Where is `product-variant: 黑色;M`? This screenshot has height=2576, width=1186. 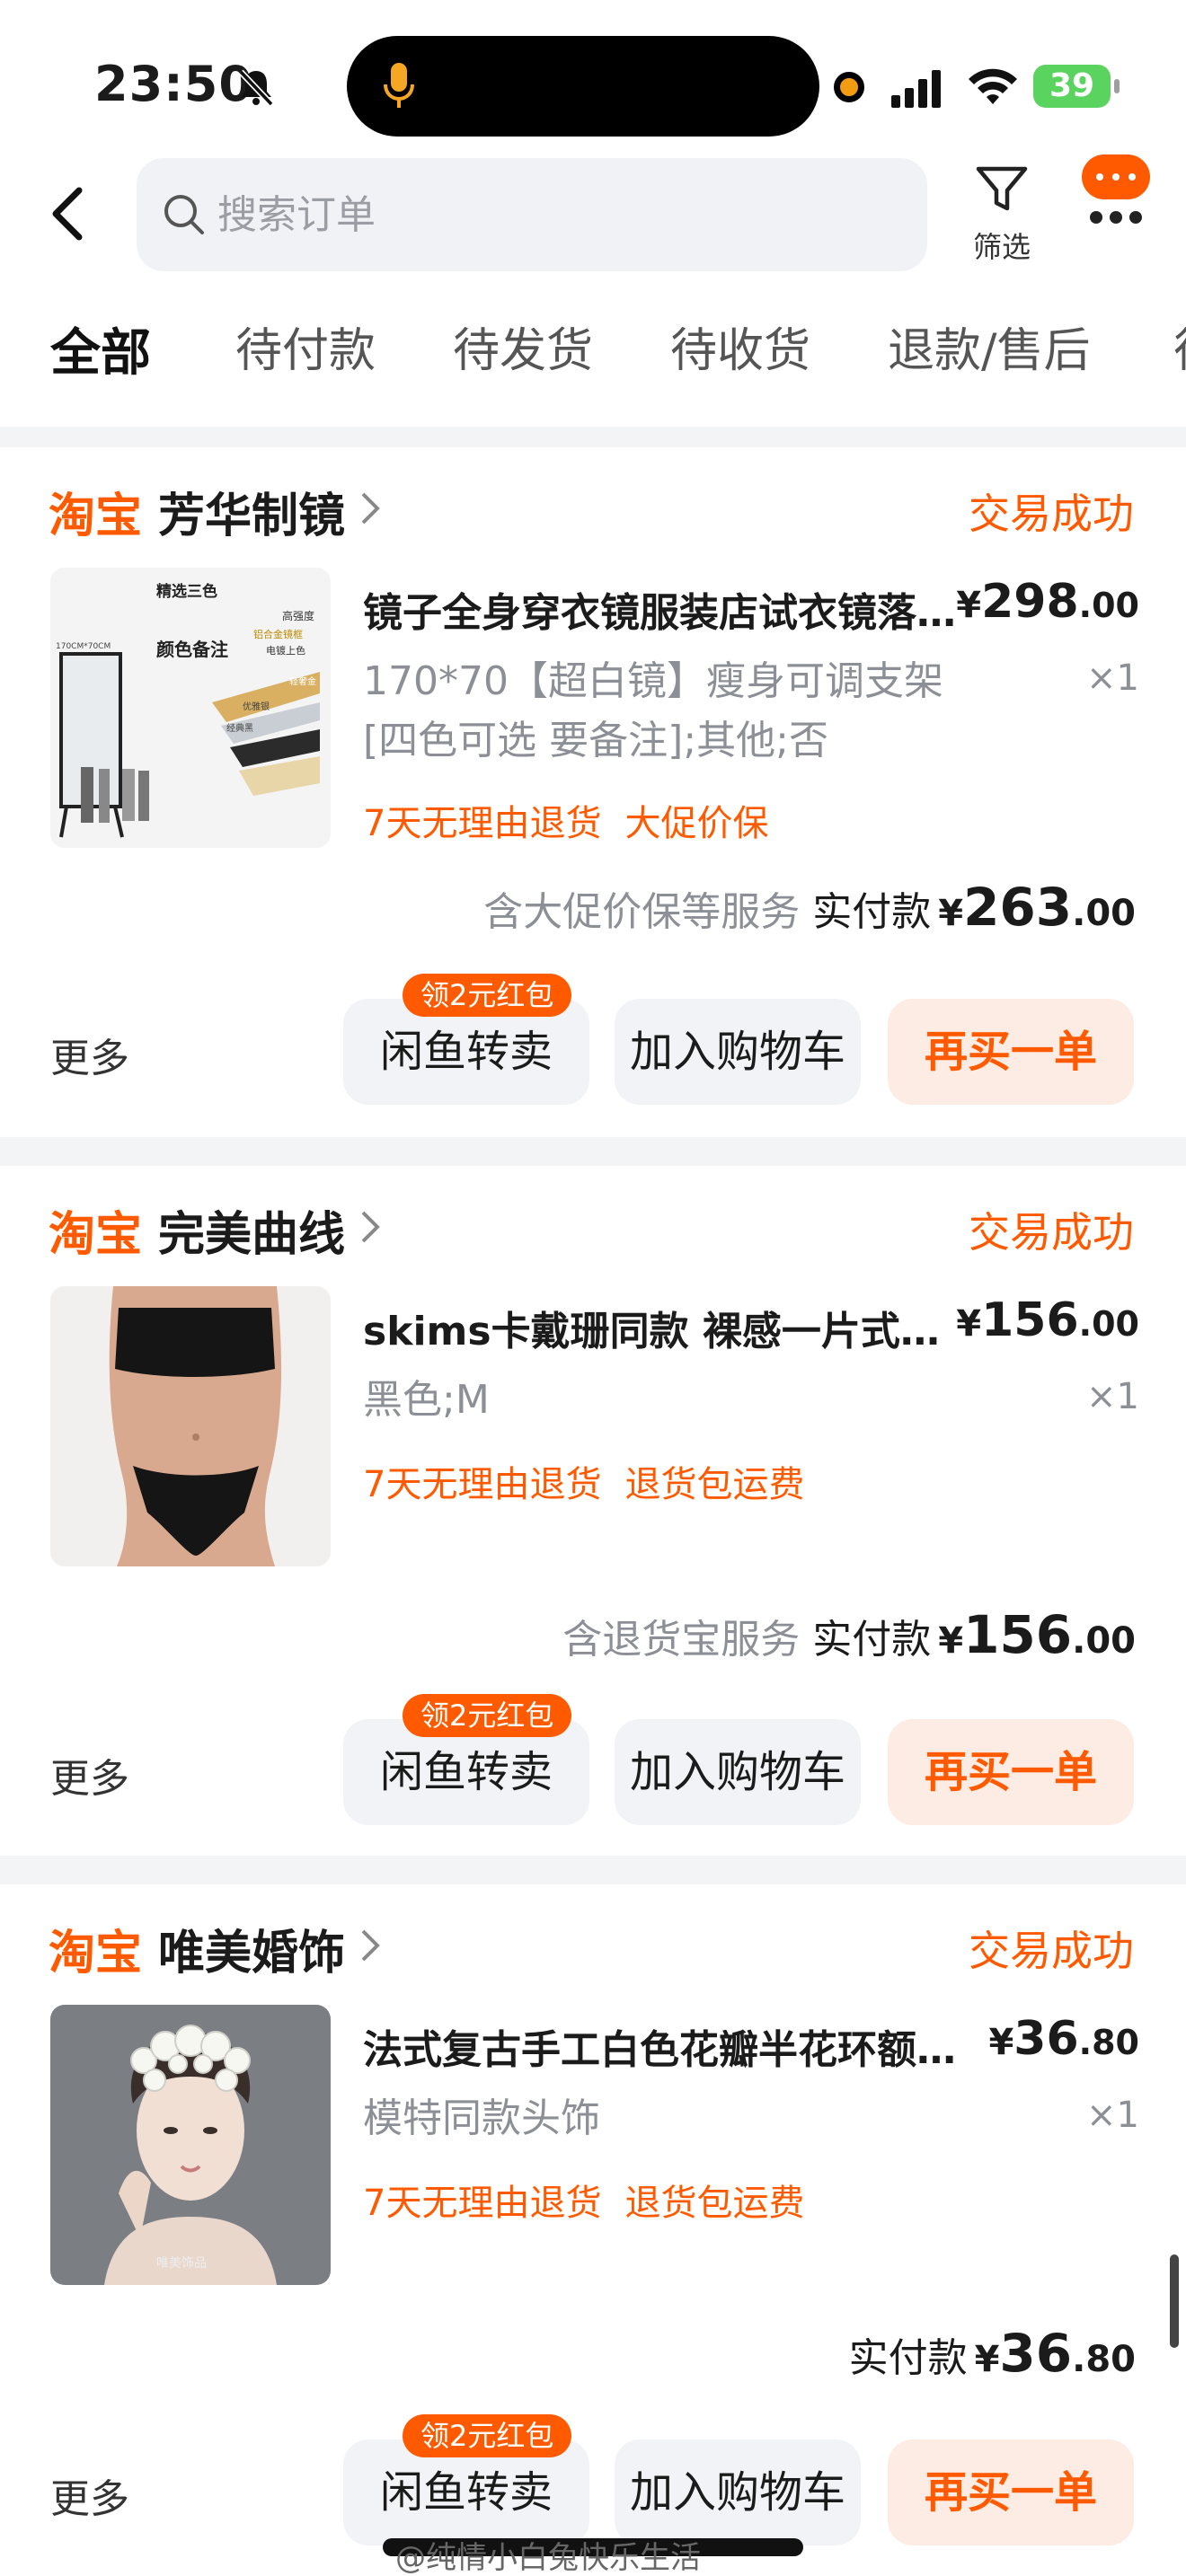 product-variant: 黑色;M is located at coordinates (426, 1400).